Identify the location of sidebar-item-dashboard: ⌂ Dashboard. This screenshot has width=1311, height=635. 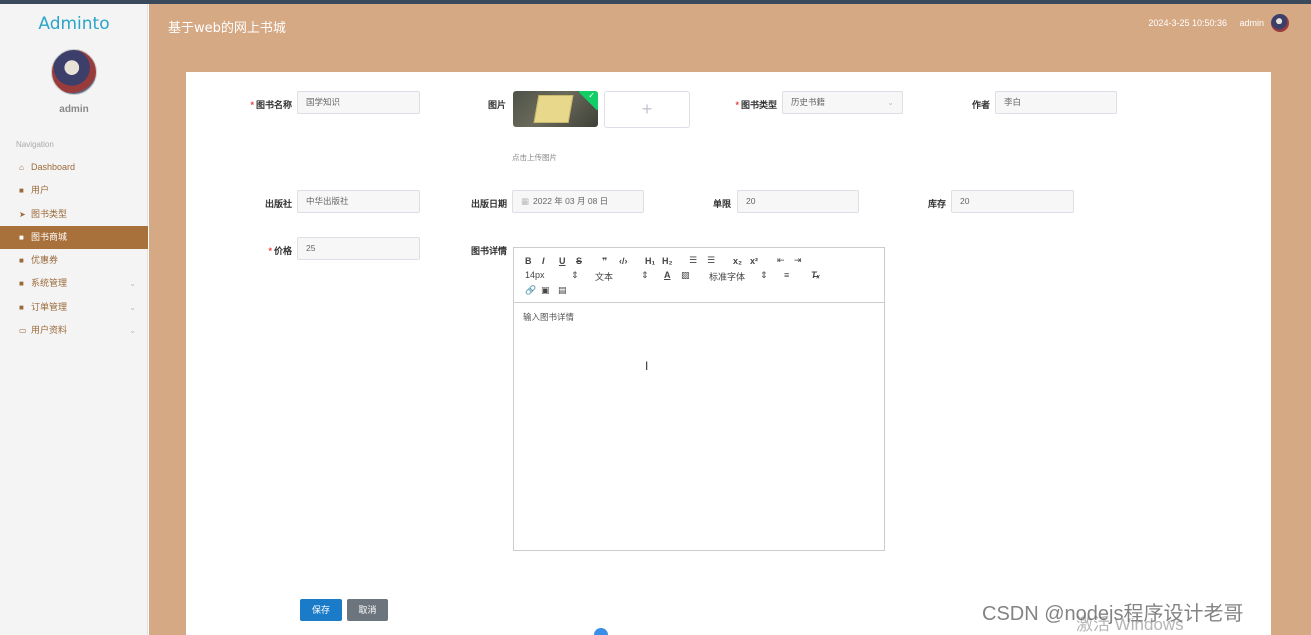
(74, 167).